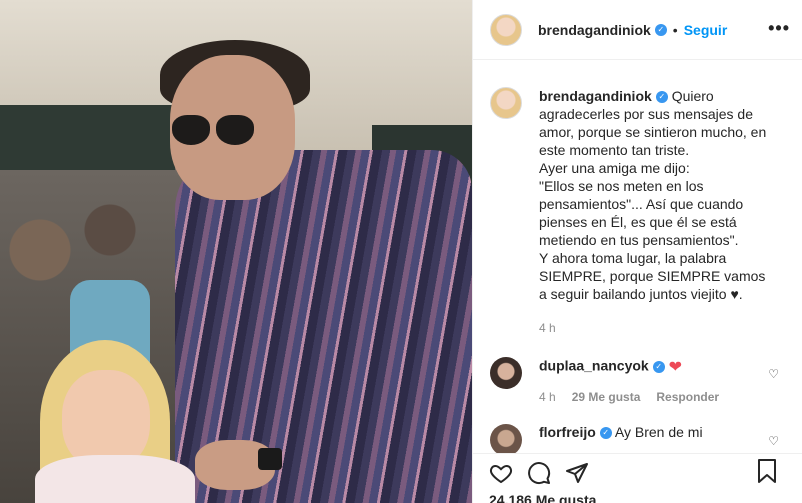  What do you see at coordinates (506, 103) in the screenshot?
I see `caption-avatar` at bounding box center [506, 103].